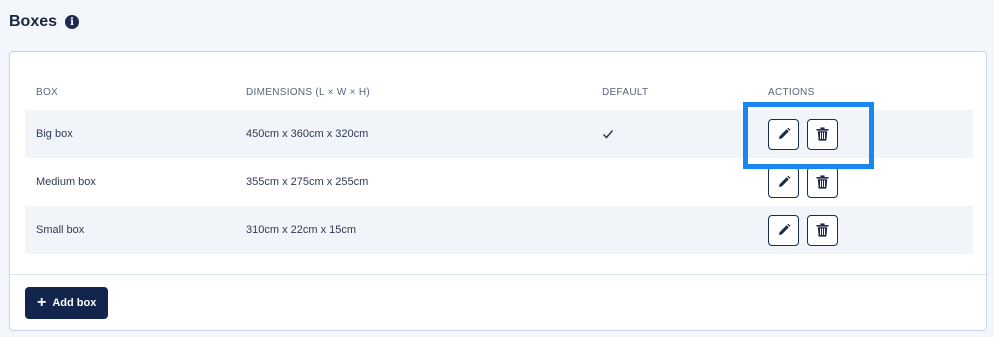  Describe the element at coordinates (74, 303) in the screenshot. I see `add-box-label: Add box` at that location.